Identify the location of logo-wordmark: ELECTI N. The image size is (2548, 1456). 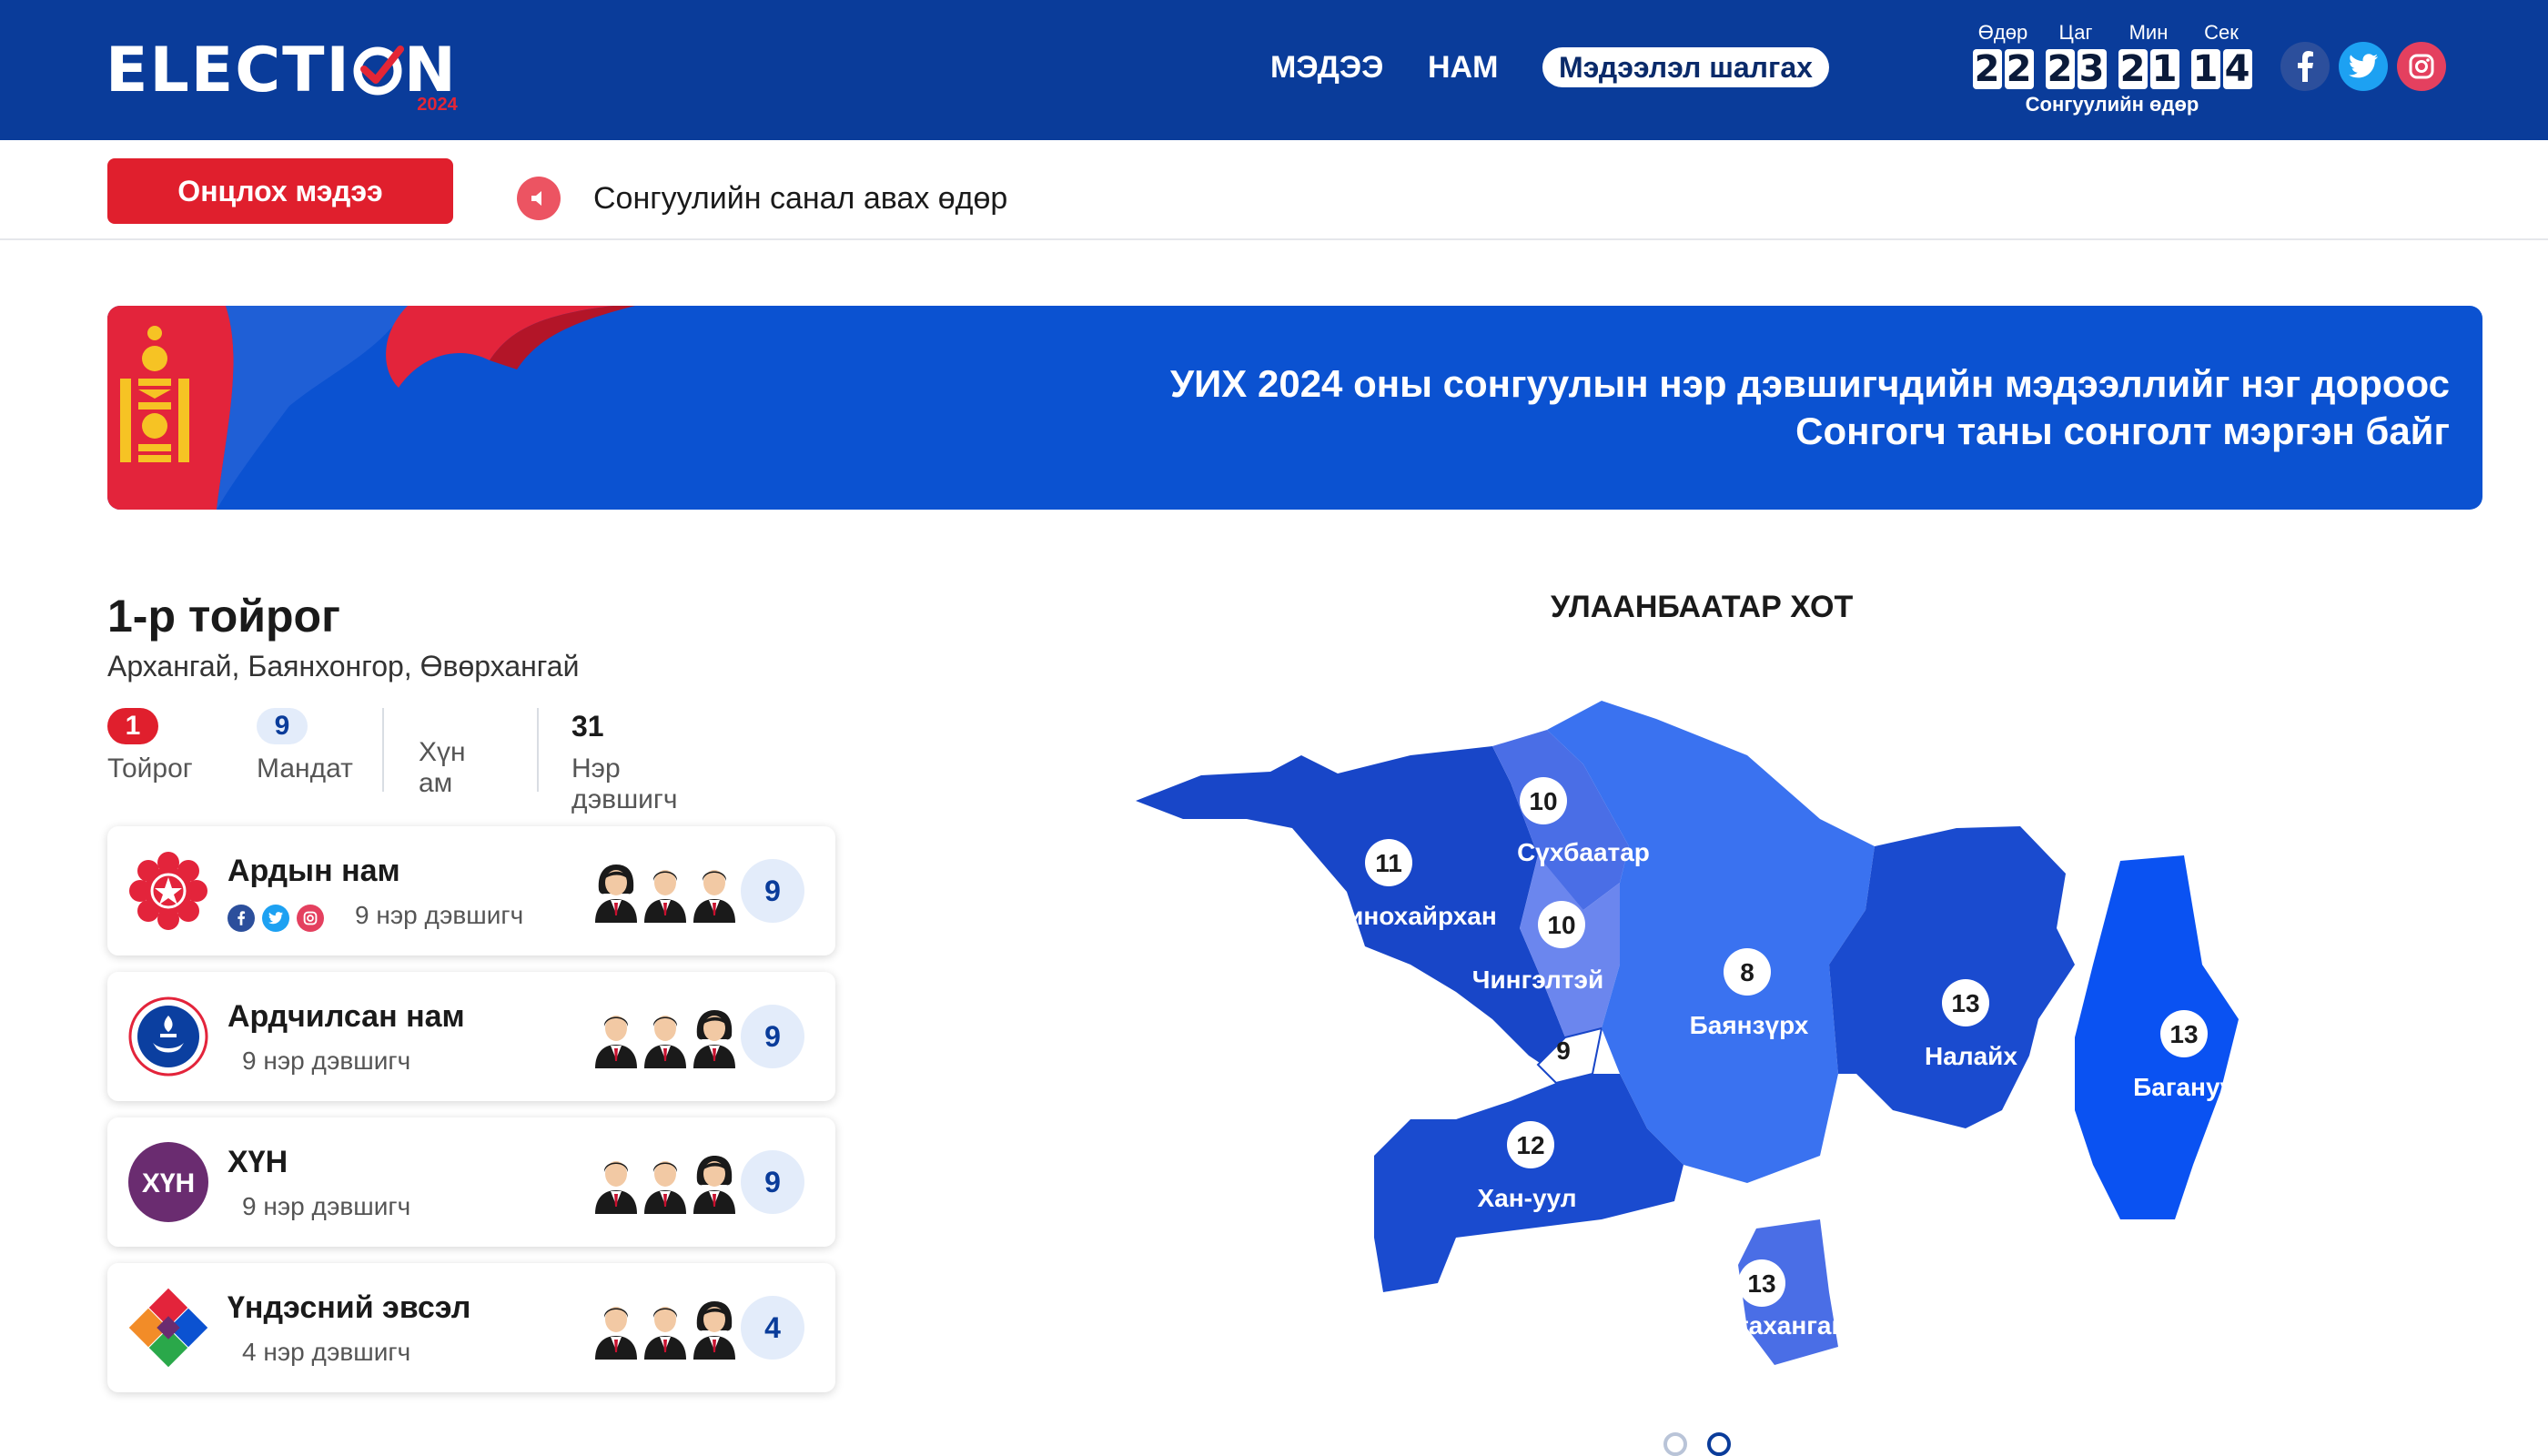
(282, 70).